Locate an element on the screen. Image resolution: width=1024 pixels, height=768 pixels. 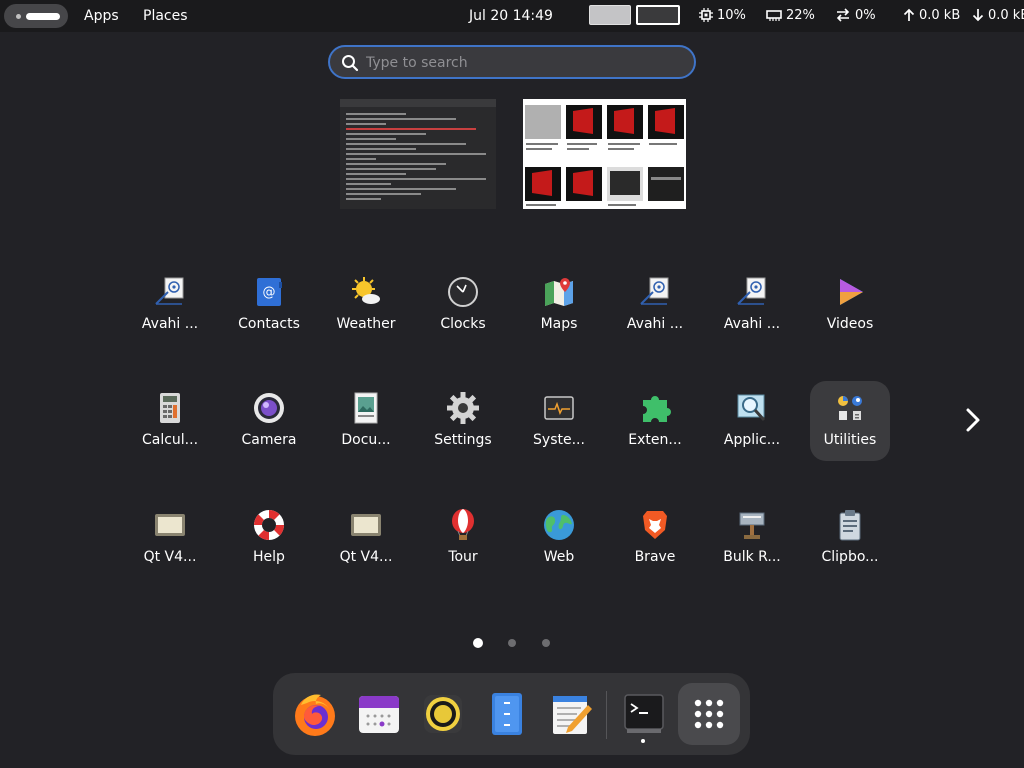
app-folder-utilities: Utilities is located at coordinates (850, 421).